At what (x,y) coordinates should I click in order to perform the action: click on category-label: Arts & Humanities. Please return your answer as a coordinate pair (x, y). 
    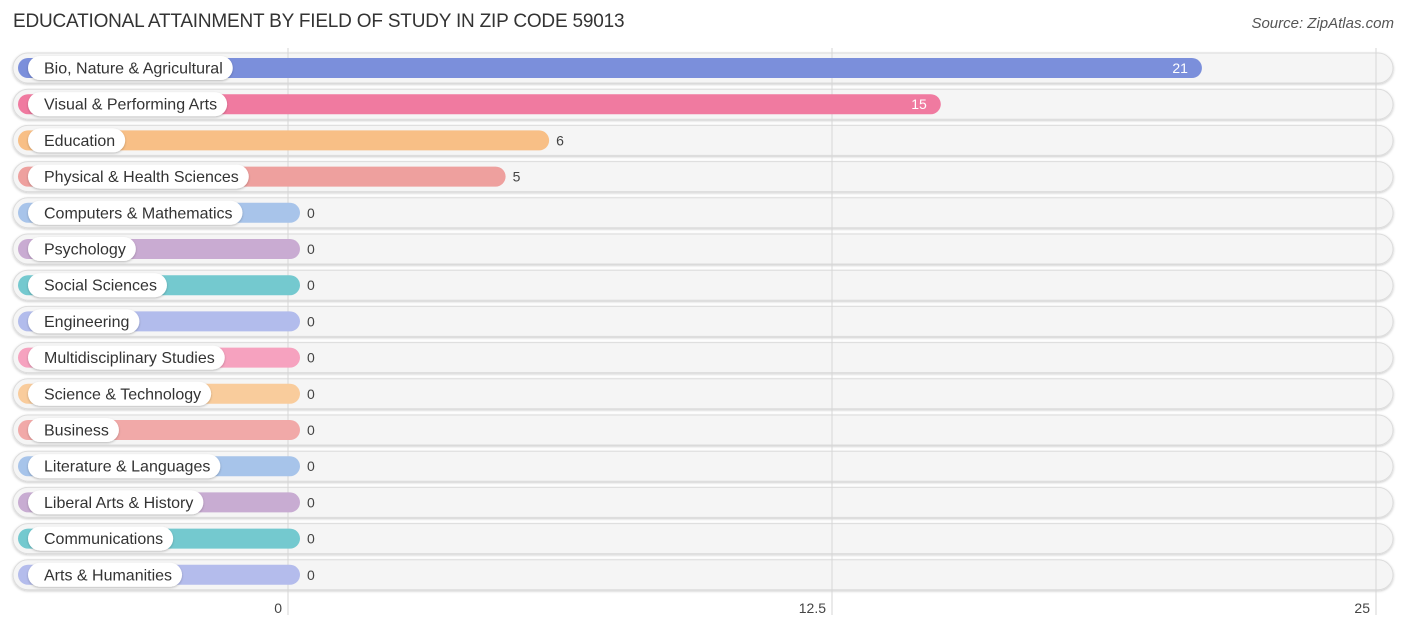
    Looking at the image, I should click on (108, 575).